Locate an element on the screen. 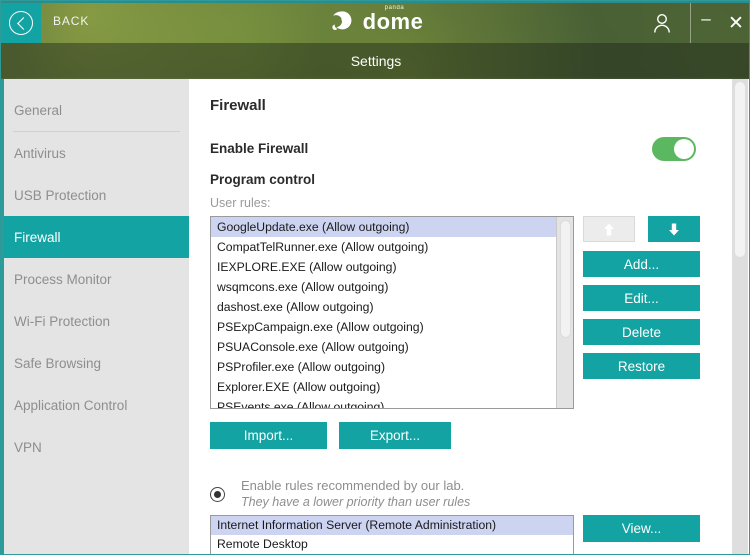  user-rules-scrollbar-thumb is located at coordinates (565, 279).